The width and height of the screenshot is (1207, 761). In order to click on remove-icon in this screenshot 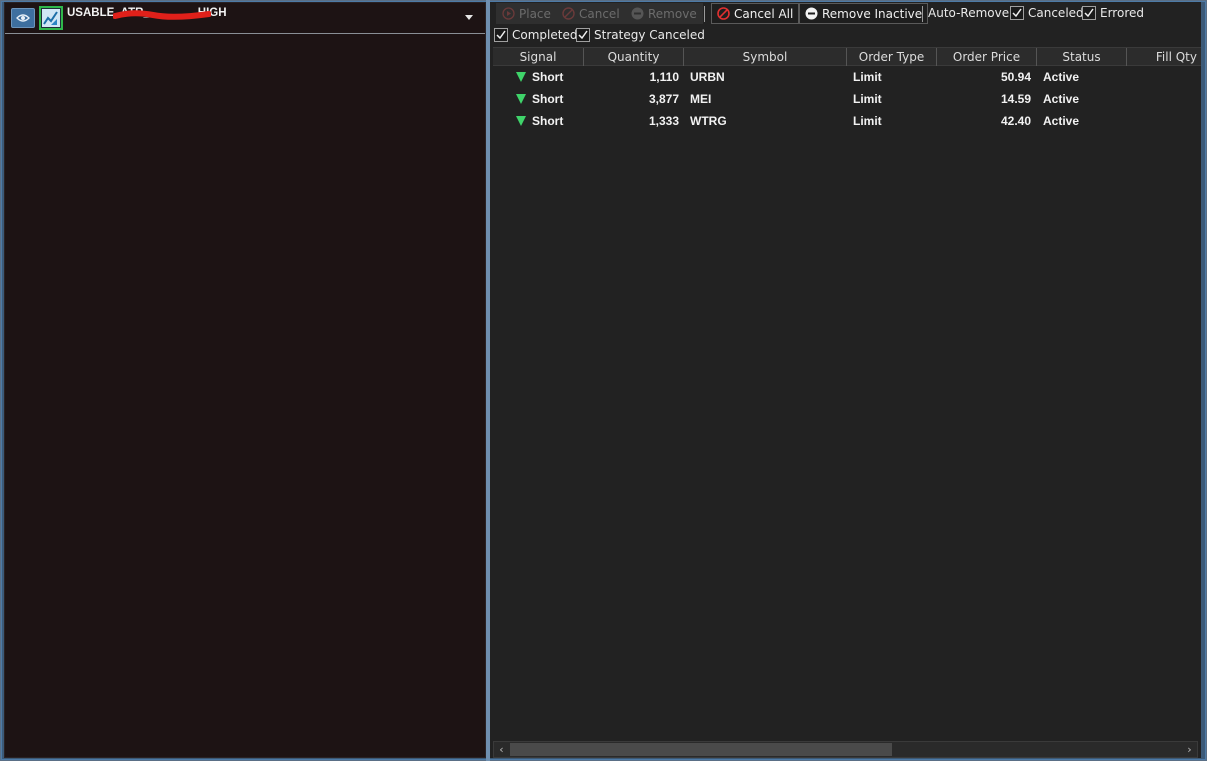, I will do `click(637, 13)`.